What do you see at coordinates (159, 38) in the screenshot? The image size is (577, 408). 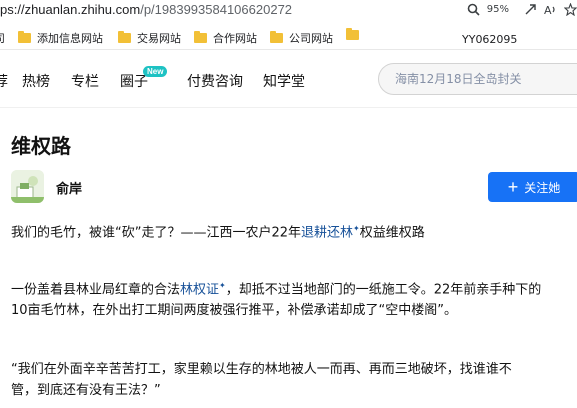 I see `bookmark-label: 交易网站` at bounding box center [159, 38].